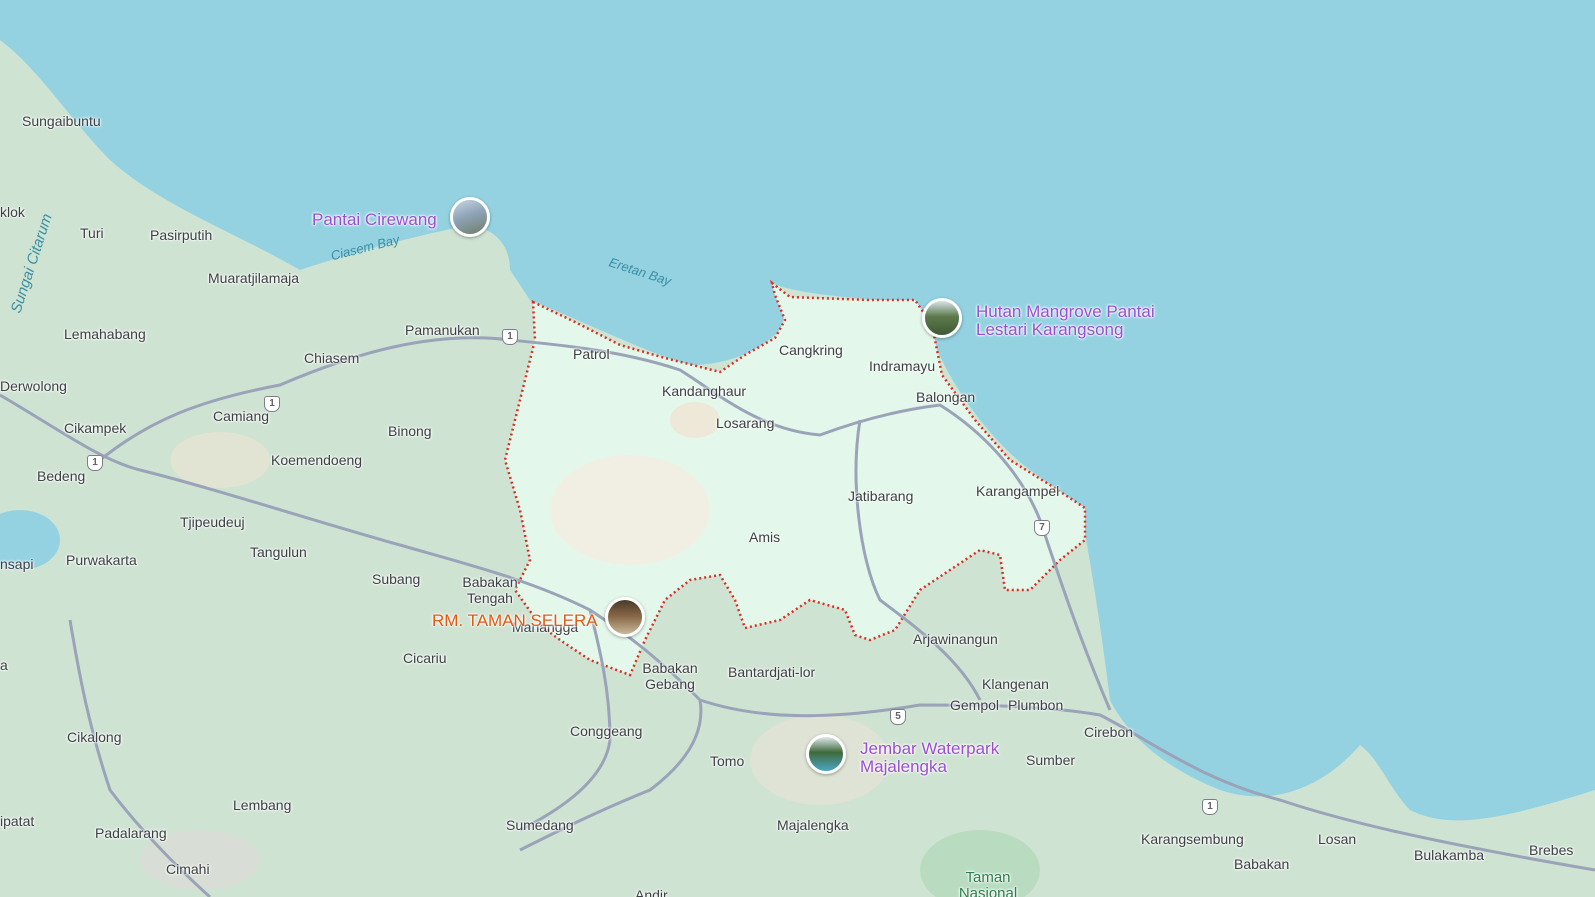  I want to click on place-jatibarang: Jatibarang, so click(880, 496).